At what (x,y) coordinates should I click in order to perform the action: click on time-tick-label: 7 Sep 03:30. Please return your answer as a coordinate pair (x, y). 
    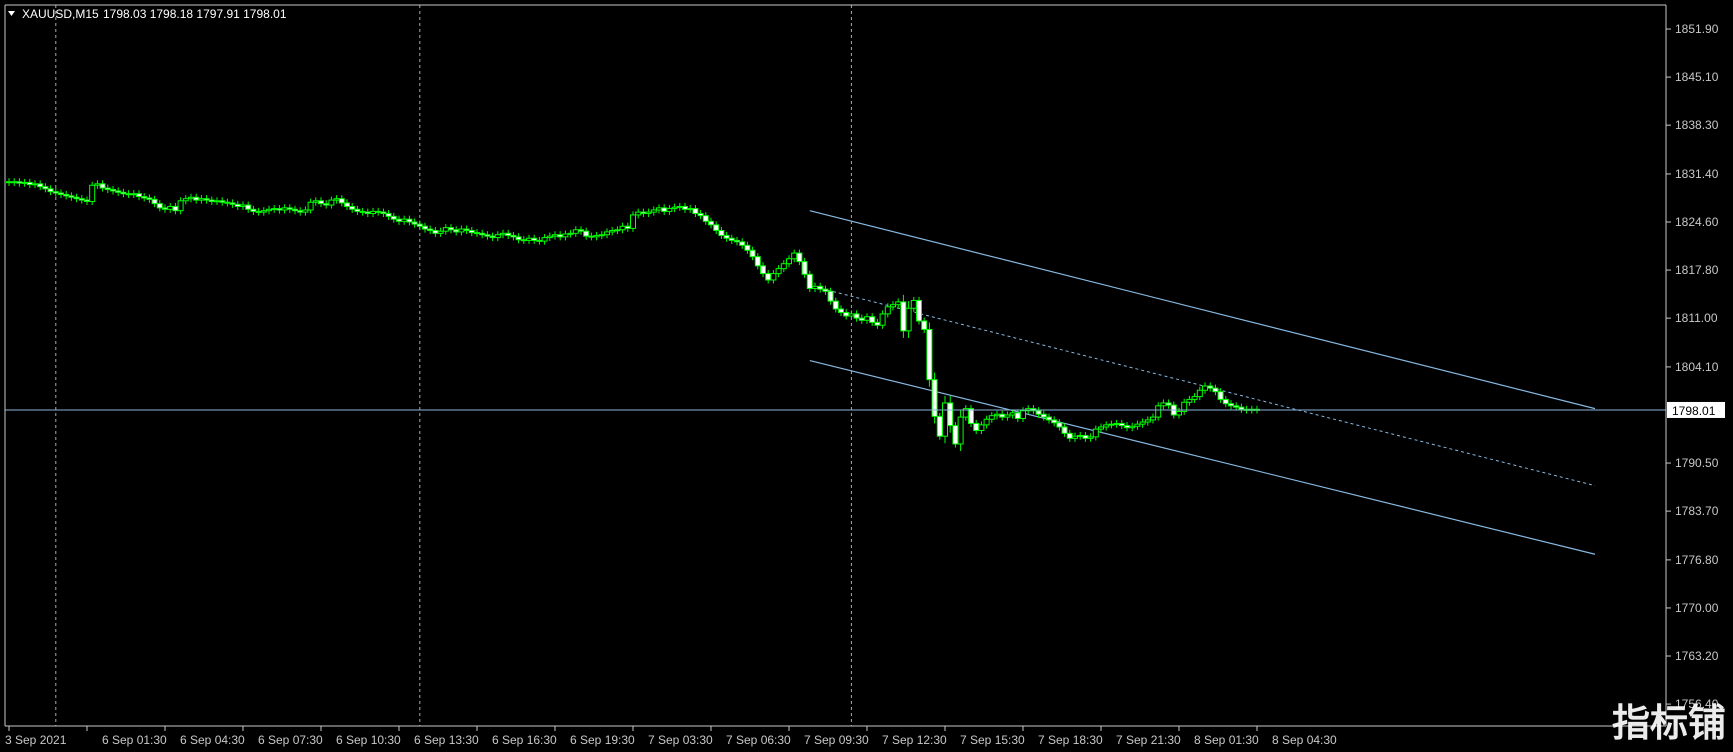
    Looking at the image, I should click on (680, 740).